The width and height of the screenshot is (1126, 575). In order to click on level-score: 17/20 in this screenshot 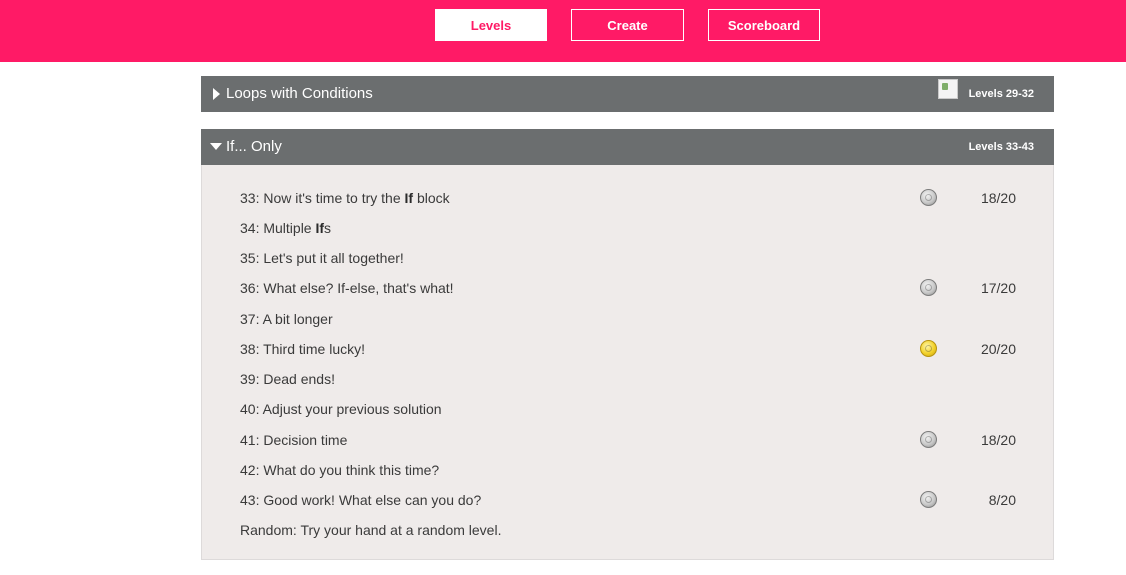, I will do `click(998, 288)`.